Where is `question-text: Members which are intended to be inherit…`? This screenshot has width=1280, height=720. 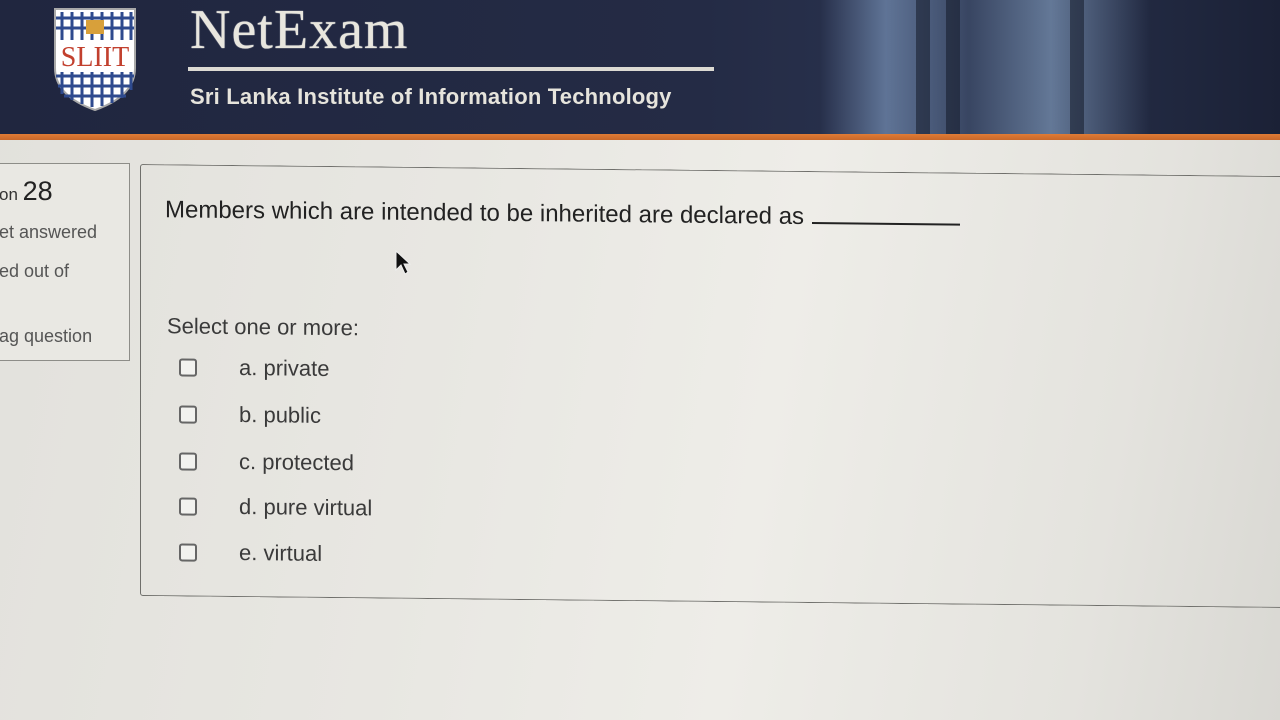 question-text: Members which are intended to be inherit… is located at coordinates (563, 213).